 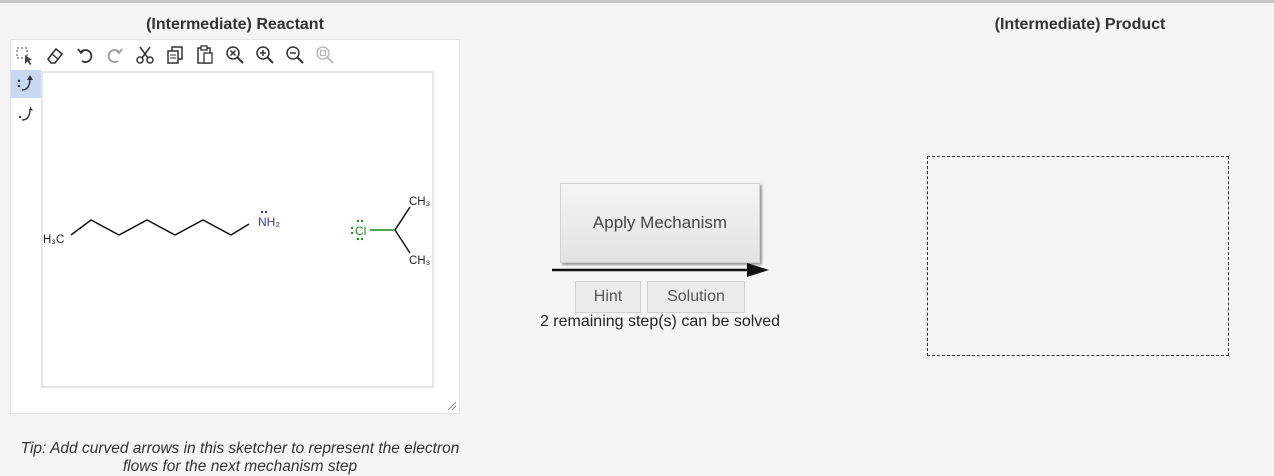 I want to click on methyl-top-label: CH₃, so click(x=420, y=202).